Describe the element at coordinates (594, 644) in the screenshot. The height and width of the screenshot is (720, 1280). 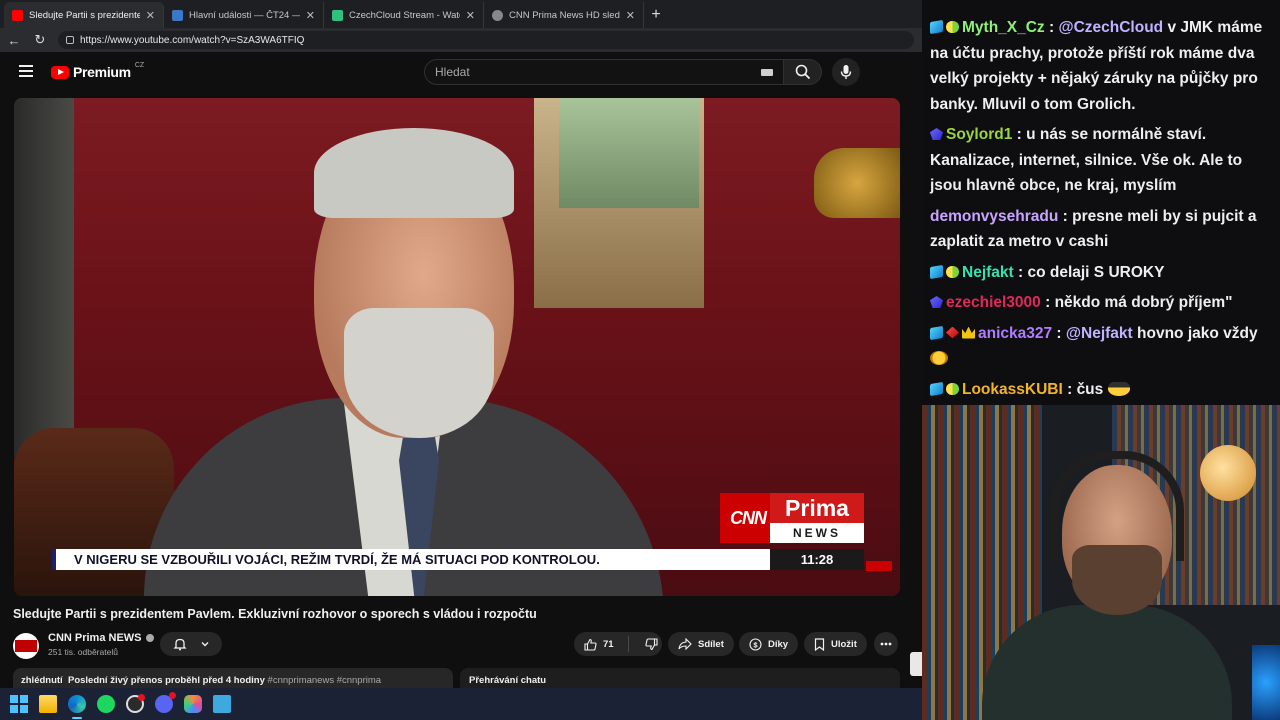
I see `like-button: 71` at that location.